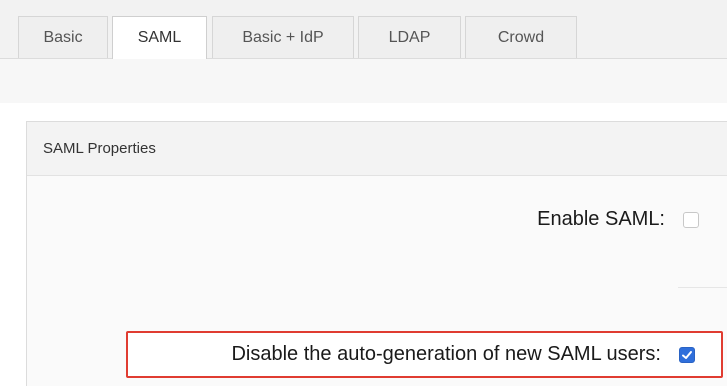 This screenshot has height=386, width=727. I want to click on enable-saml-label: Enable SAML:, so click(601, 219).